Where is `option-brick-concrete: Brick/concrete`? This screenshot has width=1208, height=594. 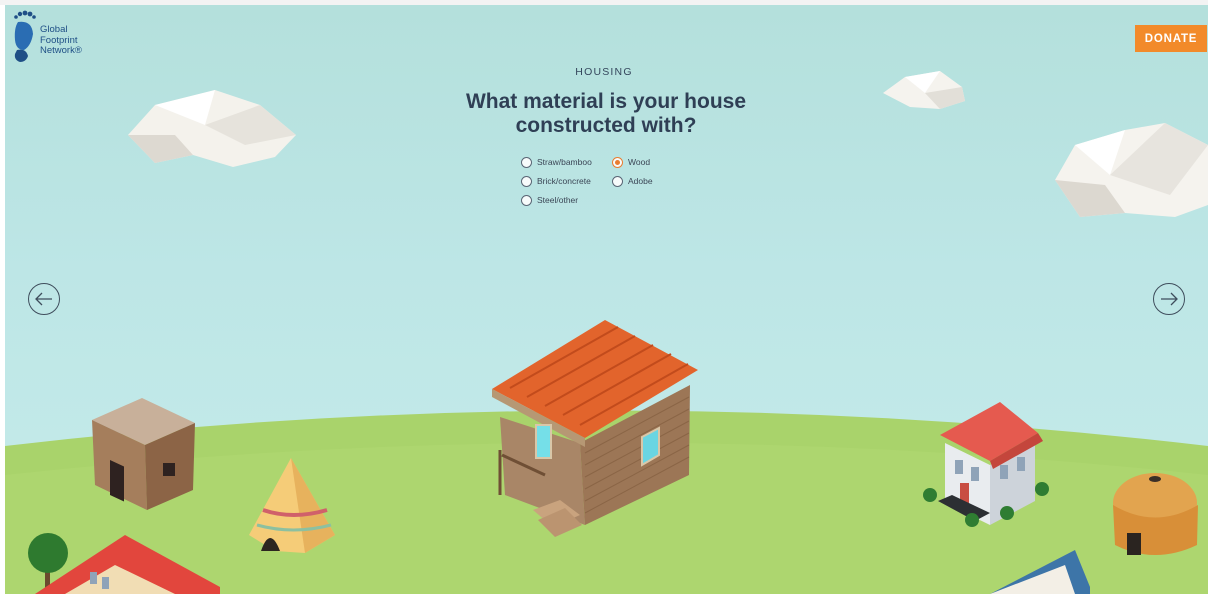
option-brick-concrete: Brick/concrete is located at coordinates (556, 181).